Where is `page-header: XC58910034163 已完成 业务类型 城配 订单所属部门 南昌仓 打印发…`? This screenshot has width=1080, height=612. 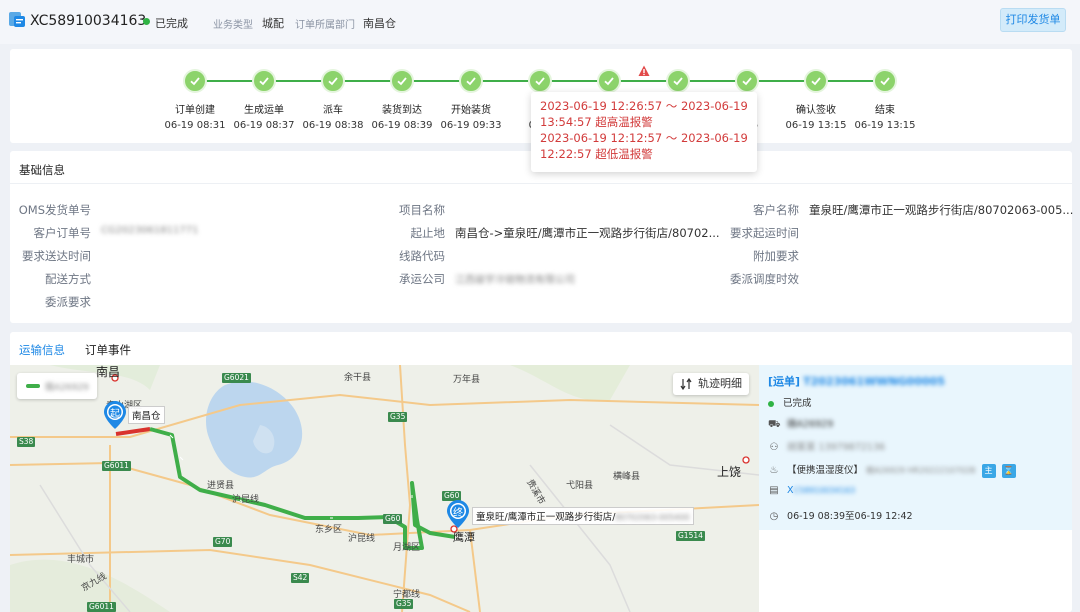
page-header: XC58910034163 已完成 业务类型 城配 订单所属部门 南昌仓 打印发… is located at coordinates (540, 22).